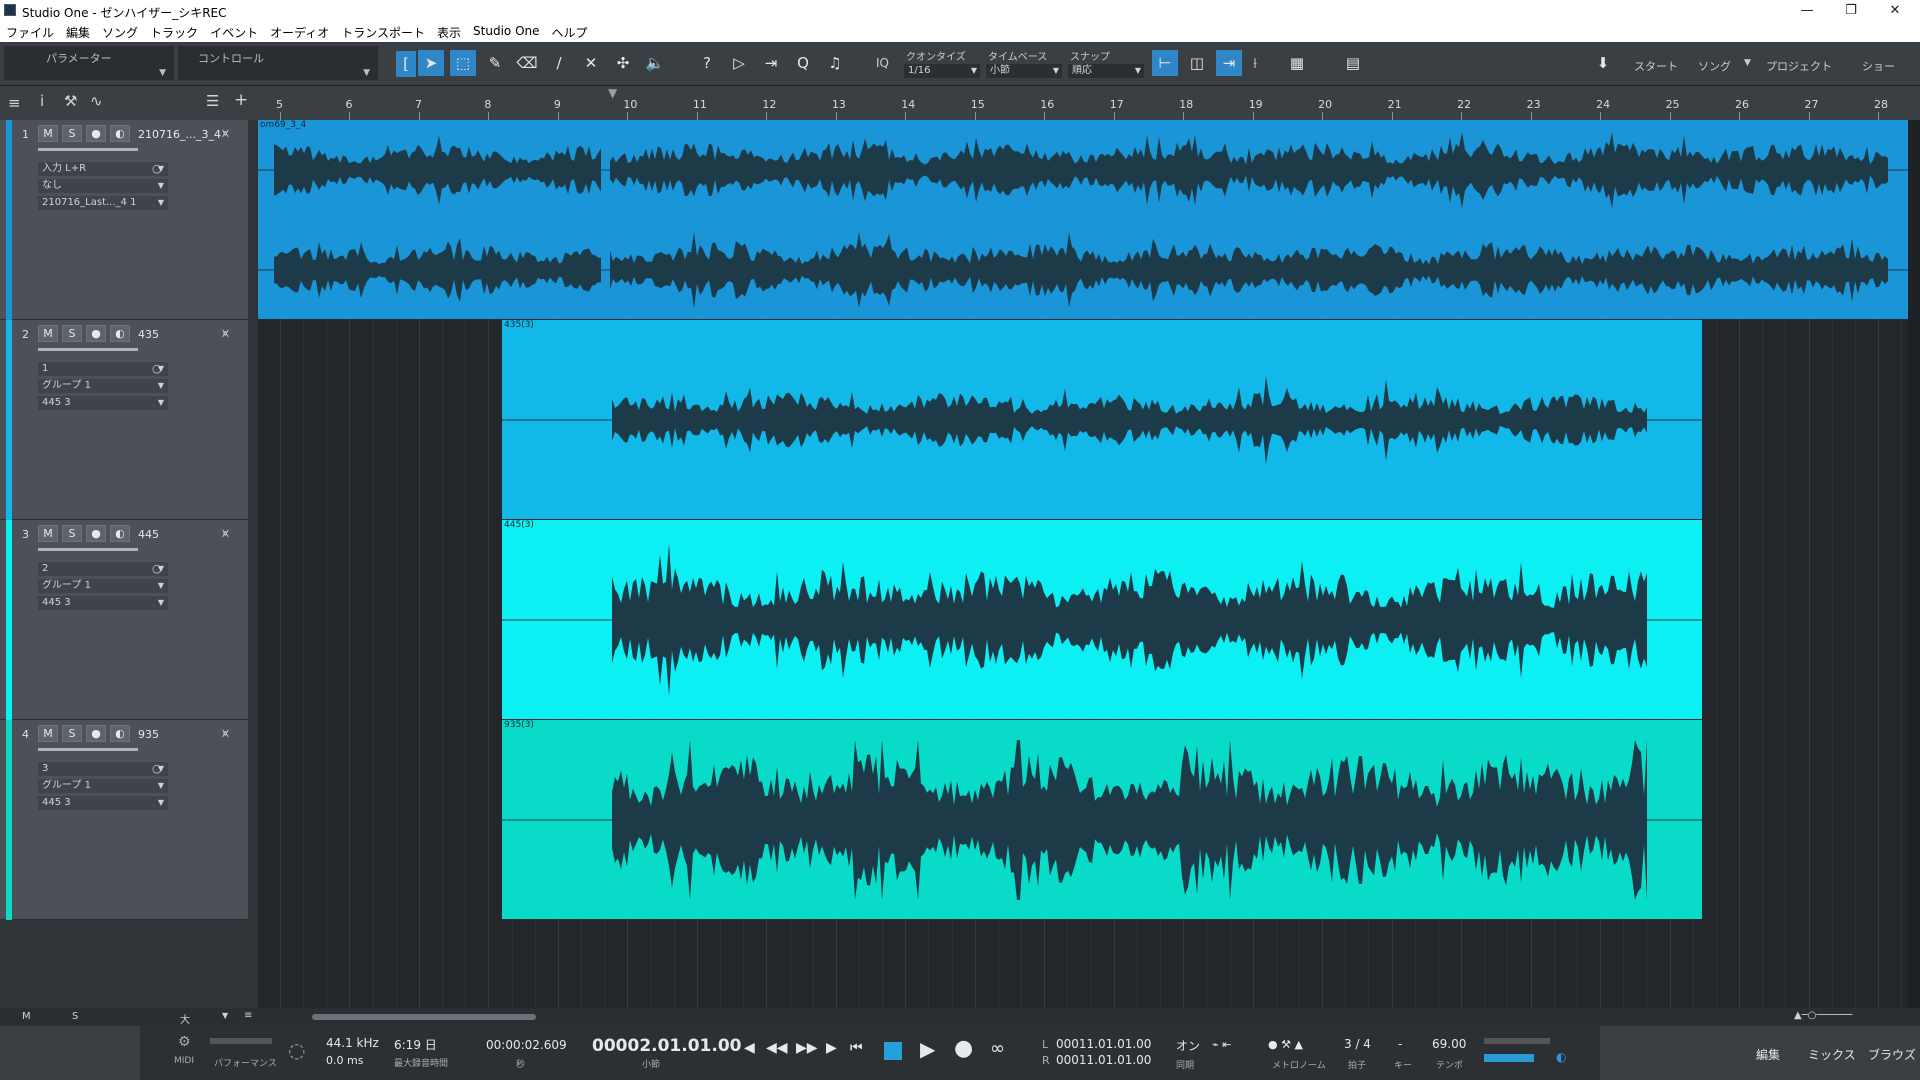 This screenshot has height=1080, width=1920. Describe the element at coordinates (1229, 63) in the screenshot. I see `snap-cursor-icon: ⇥` at that location.